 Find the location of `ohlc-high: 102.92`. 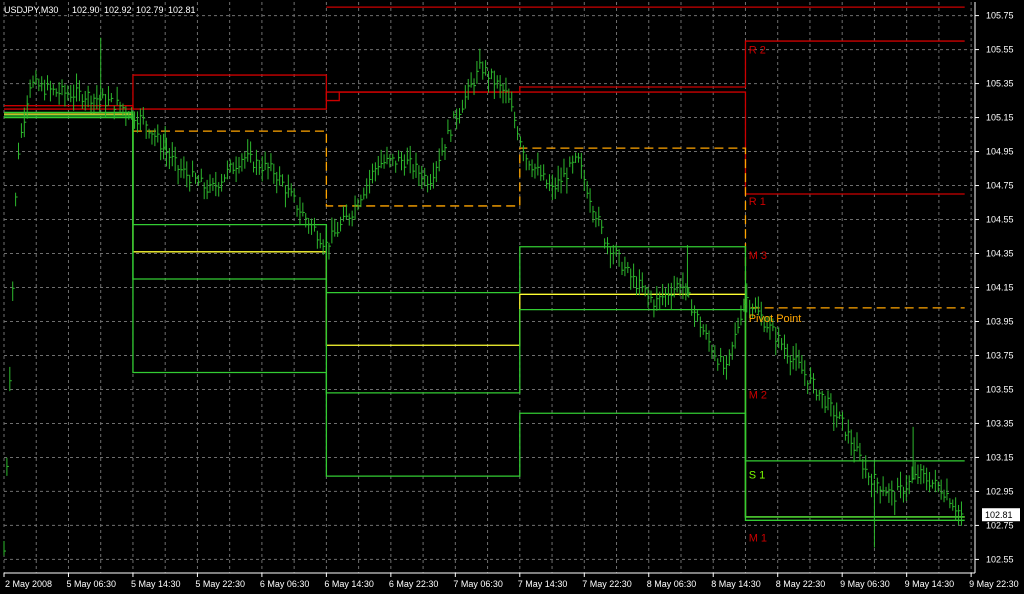

ohlc-high: 102.92 is located at coordinates (118, 10).